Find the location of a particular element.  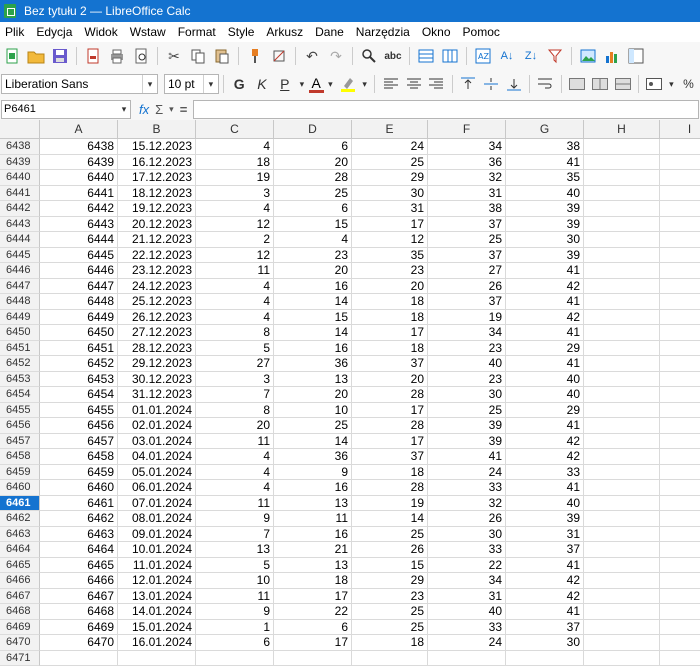

cell-e: 14 is located at coordinates (390, 519).